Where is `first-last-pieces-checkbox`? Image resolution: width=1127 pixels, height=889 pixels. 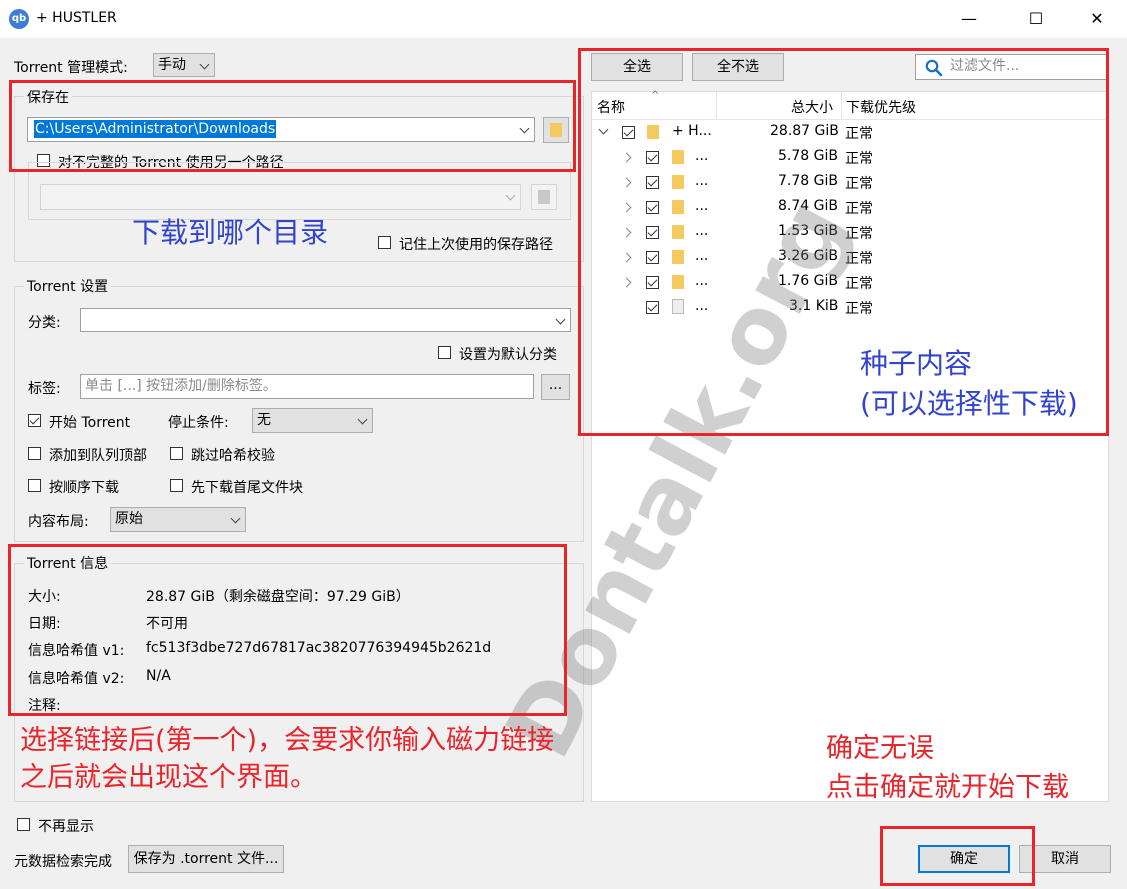
first-last-pieces-checkbox is located at coordinates (176, 485).